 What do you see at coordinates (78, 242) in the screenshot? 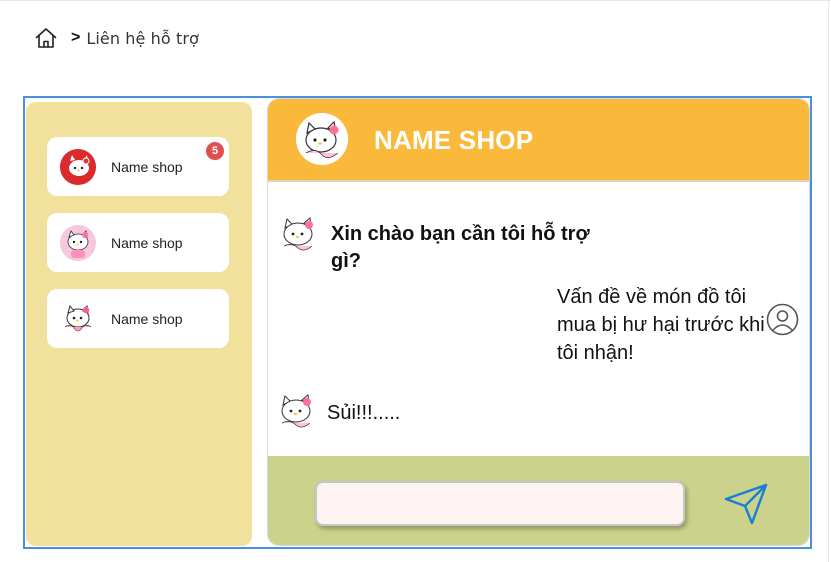
I see `hello-kitty-pink-avatar` at bounding box center [78, 242].